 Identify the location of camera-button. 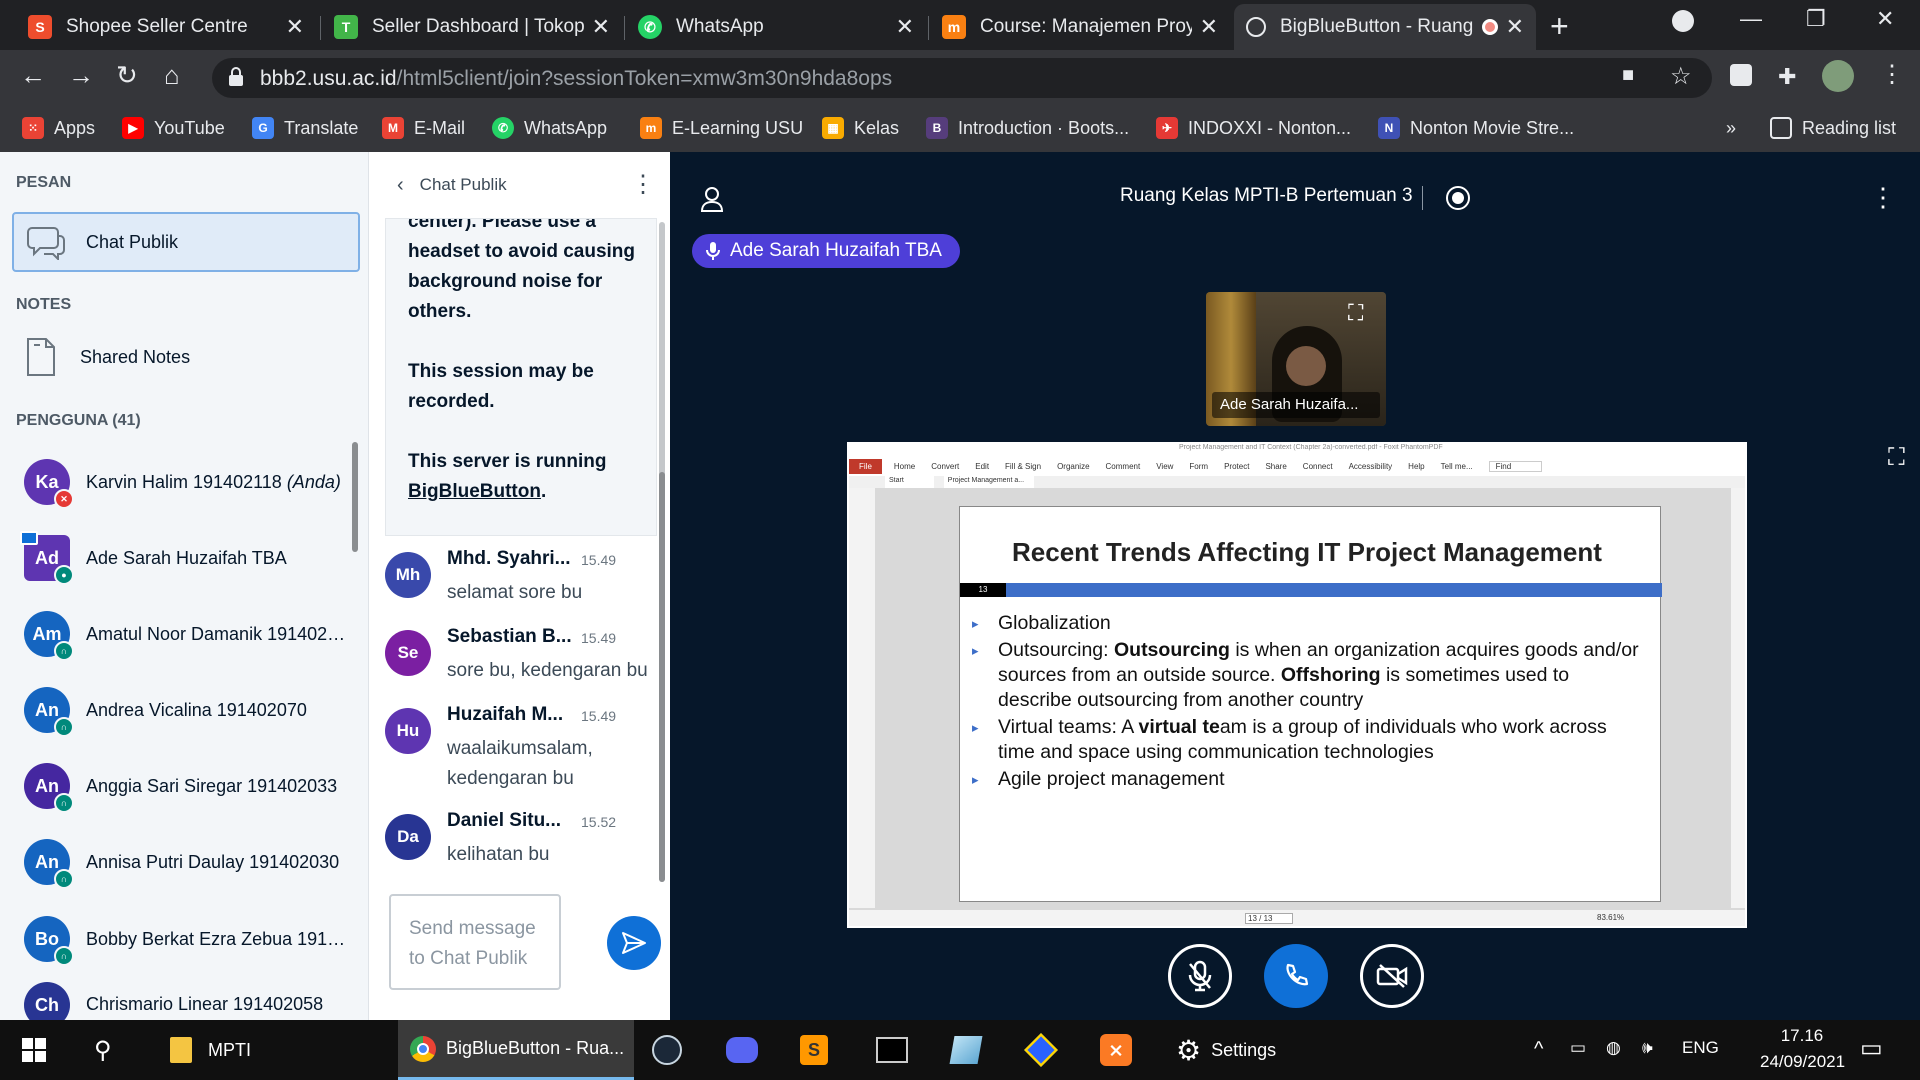
(1392, 976).